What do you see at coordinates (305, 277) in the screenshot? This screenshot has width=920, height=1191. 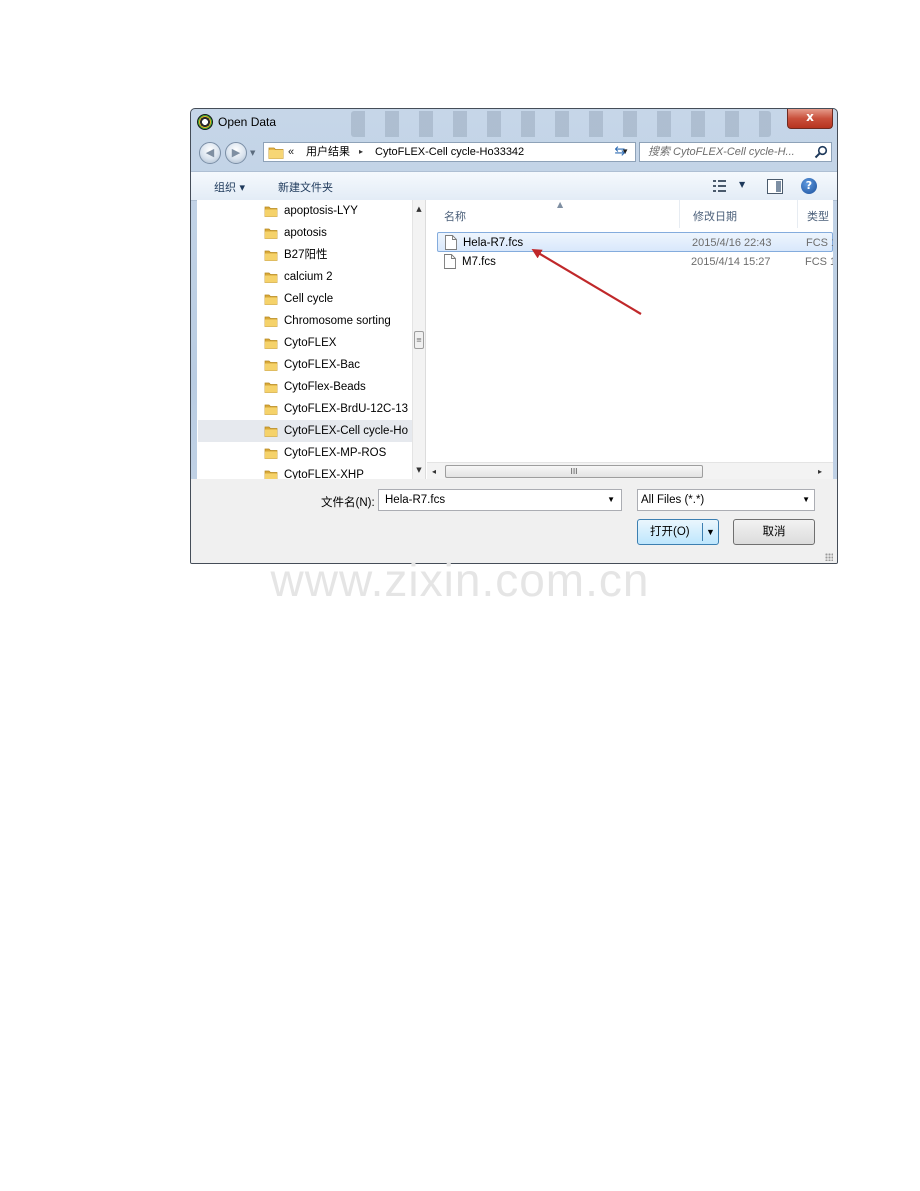 I see `tree-item: calcium 2` at bounding box center [305, 277].